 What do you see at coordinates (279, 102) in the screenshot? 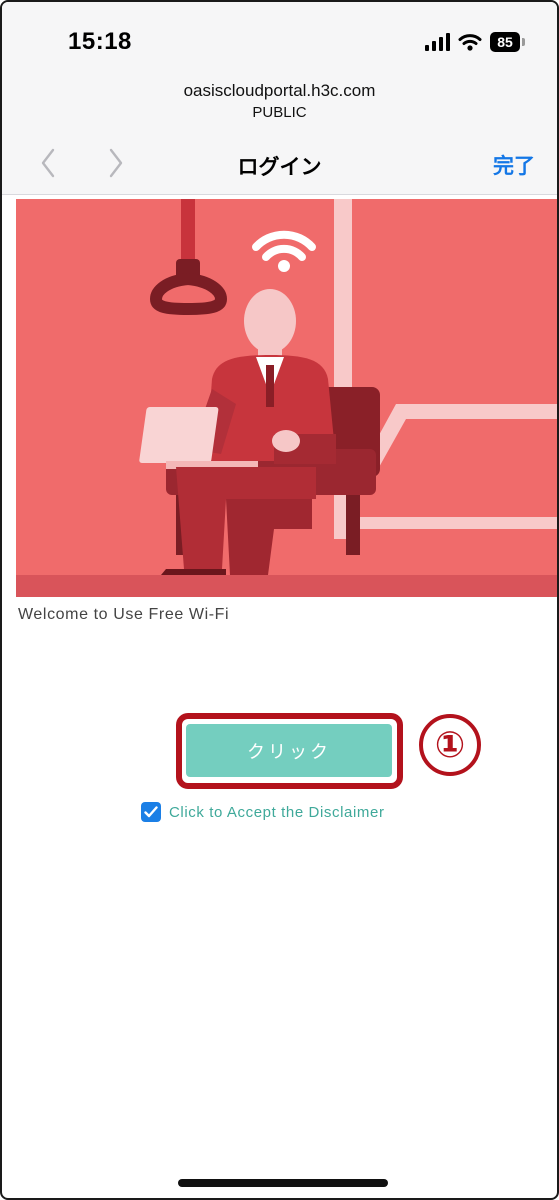
I see `url-block: oasiscloudportal.h3c.com PUBLIC` at bounding box center [279, 102].